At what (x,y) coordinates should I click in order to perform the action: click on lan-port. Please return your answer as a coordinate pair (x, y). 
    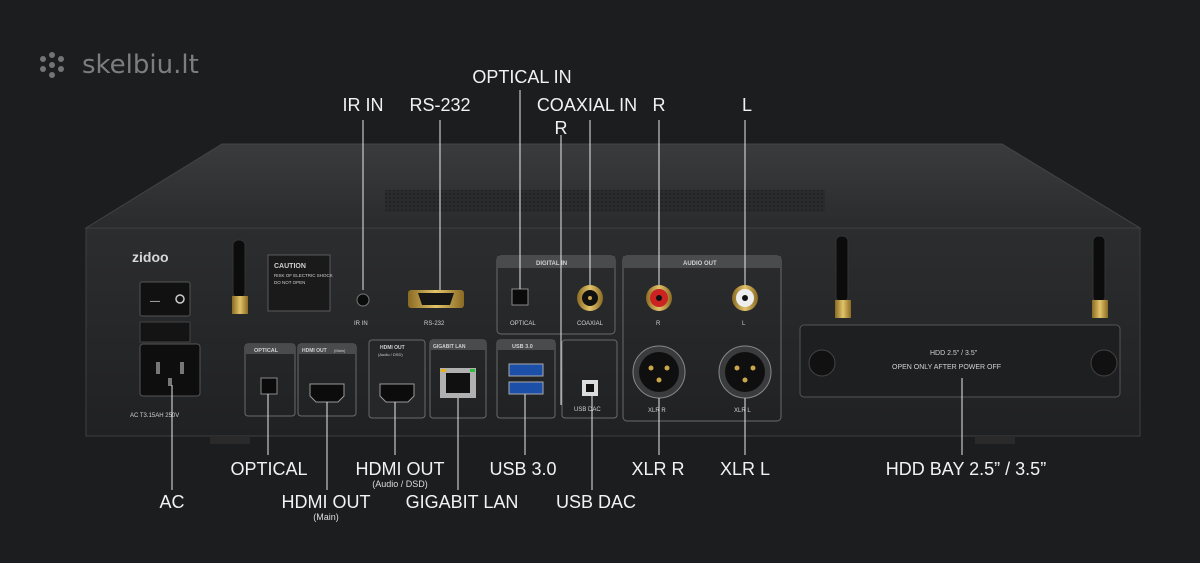
    Looking at the image, I should click on (458, 383).